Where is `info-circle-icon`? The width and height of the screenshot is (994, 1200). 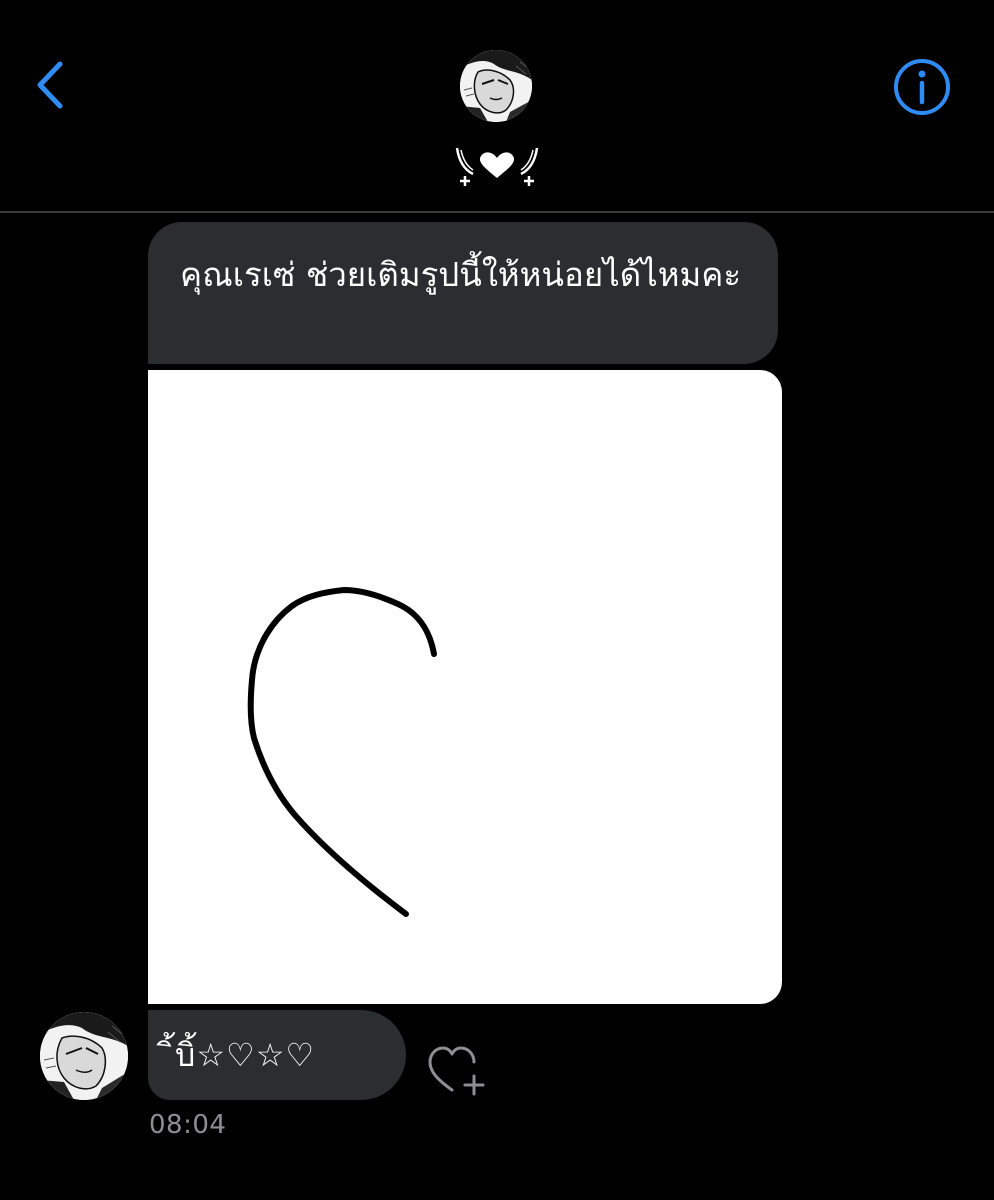 info-circle-icon is located at coordinates (922, 87).